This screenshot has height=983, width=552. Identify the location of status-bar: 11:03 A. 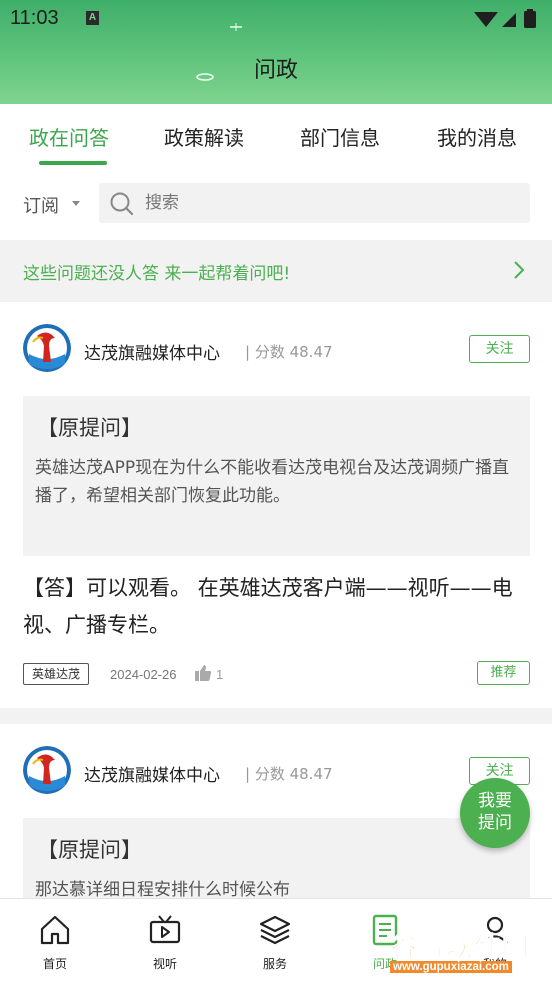
(276, 19).